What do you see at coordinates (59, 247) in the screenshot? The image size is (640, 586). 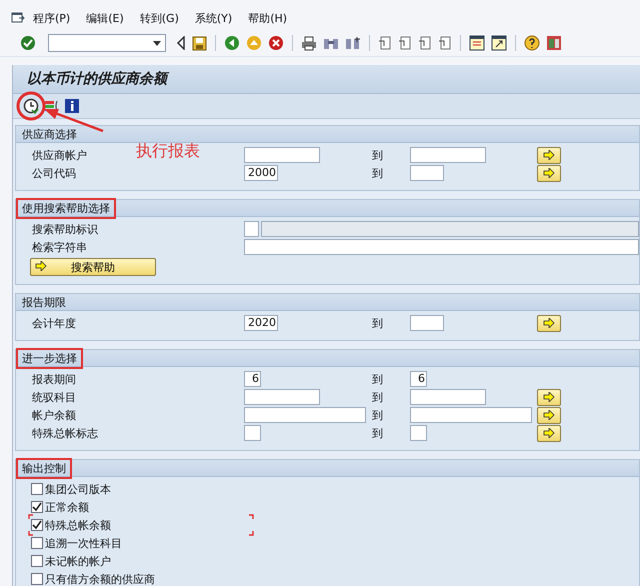 I see `field-label: 检索字符串` at bounding box center [59, 247].